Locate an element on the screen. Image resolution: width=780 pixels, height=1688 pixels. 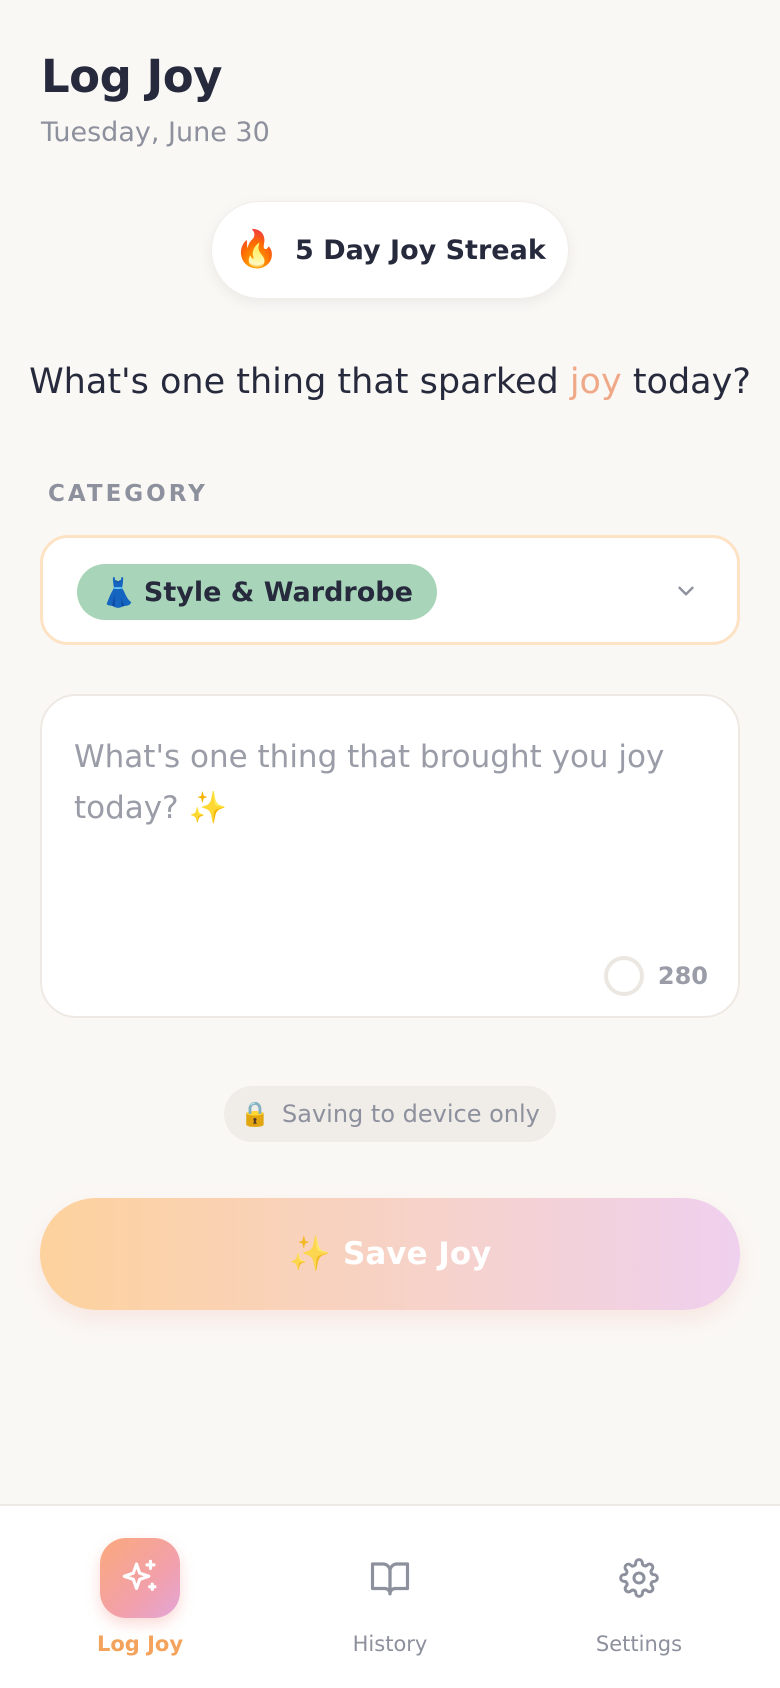
tab-settings-label: Settings is located at coordinates (639, 1644).